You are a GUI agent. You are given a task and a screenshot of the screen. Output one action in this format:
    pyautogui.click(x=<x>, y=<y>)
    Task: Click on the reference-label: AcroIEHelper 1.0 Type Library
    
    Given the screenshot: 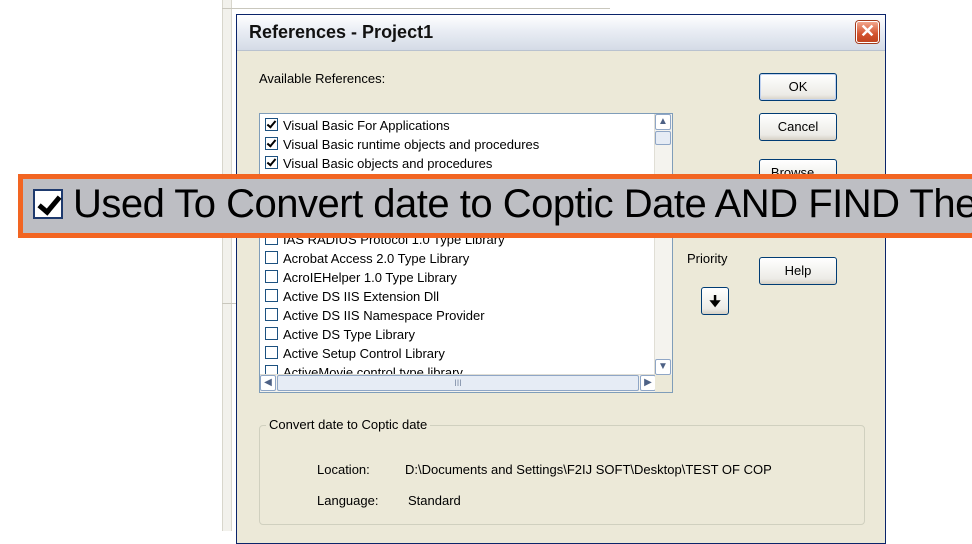 What is the action you would take?
    pyautogui.click(x=370, y=277)
    